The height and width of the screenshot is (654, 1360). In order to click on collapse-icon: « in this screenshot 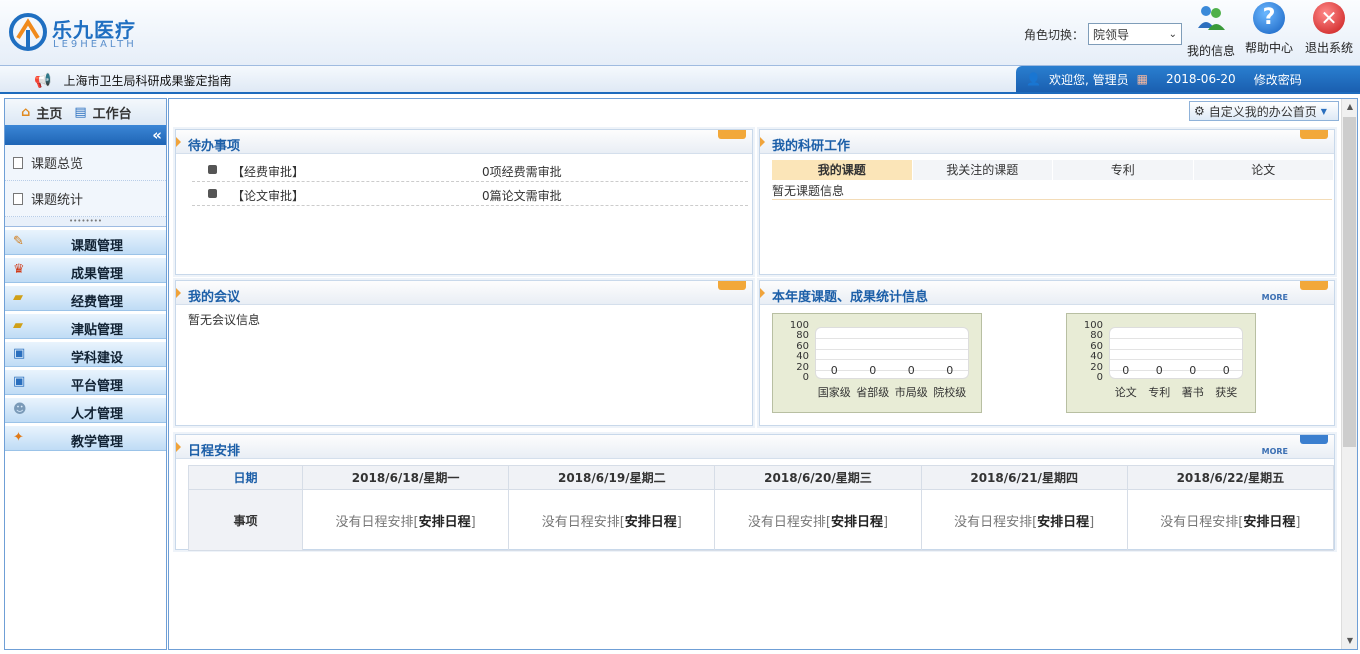, I will do `click(157, 135)`.